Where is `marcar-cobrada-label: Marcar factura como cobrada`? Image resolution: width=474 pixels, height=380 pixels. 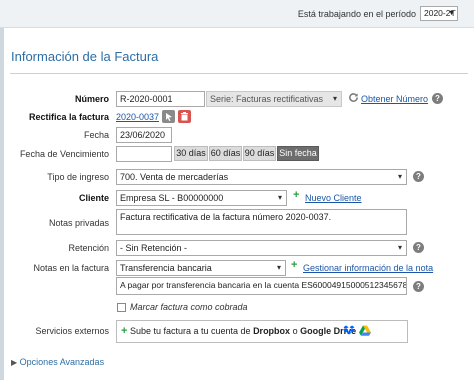
marcar-cobrada-label: Marcar factura como cobrada is located at coordinates (189, 307).